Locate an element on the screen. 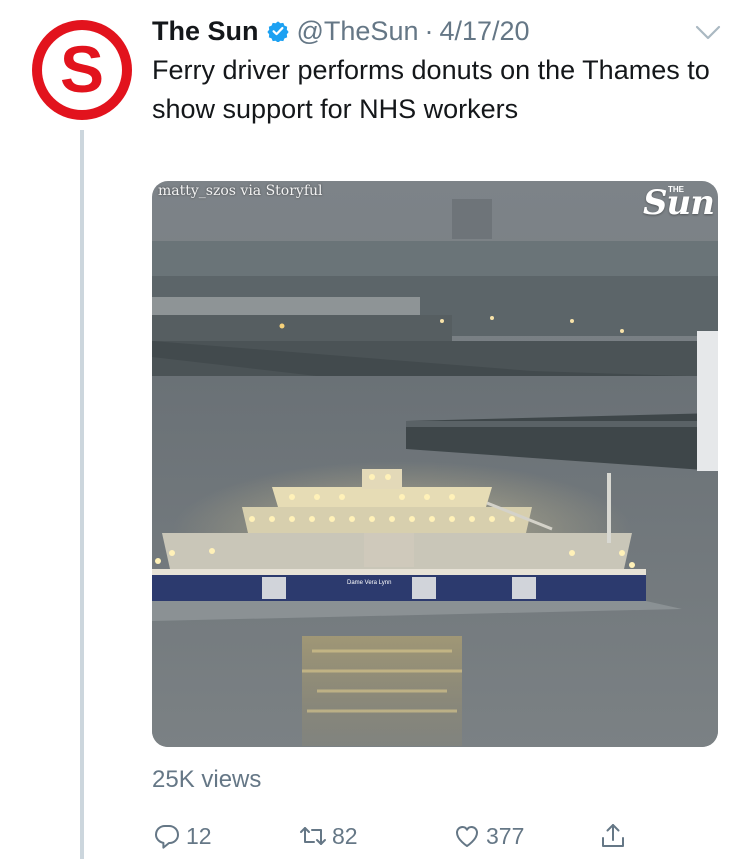 The height and width of the screenshot is (859, 750). avatar-letter: S is located at coordinates (82, 69).